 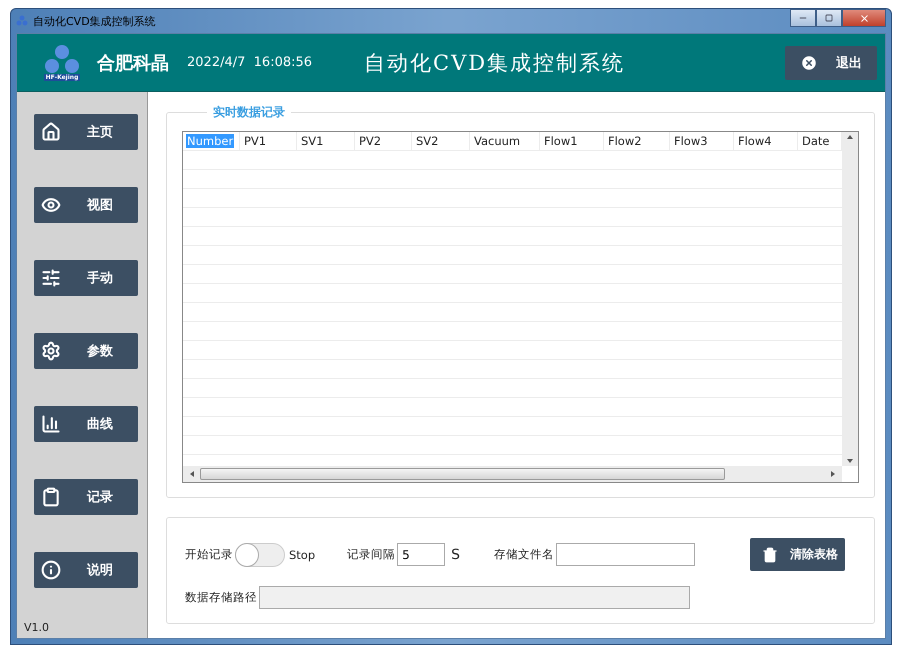 What do you see at coordinates (524, 554) in the screenshot?
I see `filename-label: 存储文件名` at bounding box center [524, 554].